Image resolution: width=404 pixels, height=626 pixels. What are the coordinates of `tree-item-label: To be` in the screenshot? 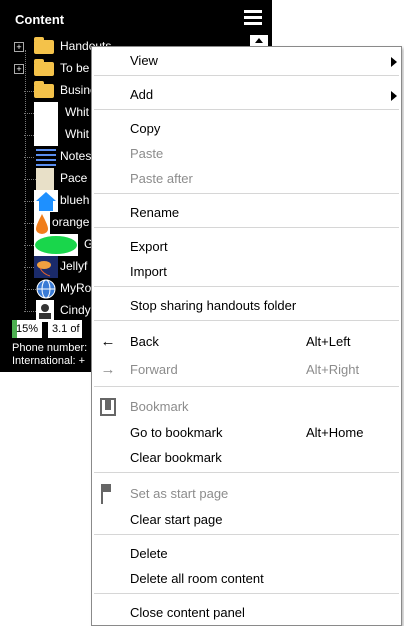 It's located at (75, 68).